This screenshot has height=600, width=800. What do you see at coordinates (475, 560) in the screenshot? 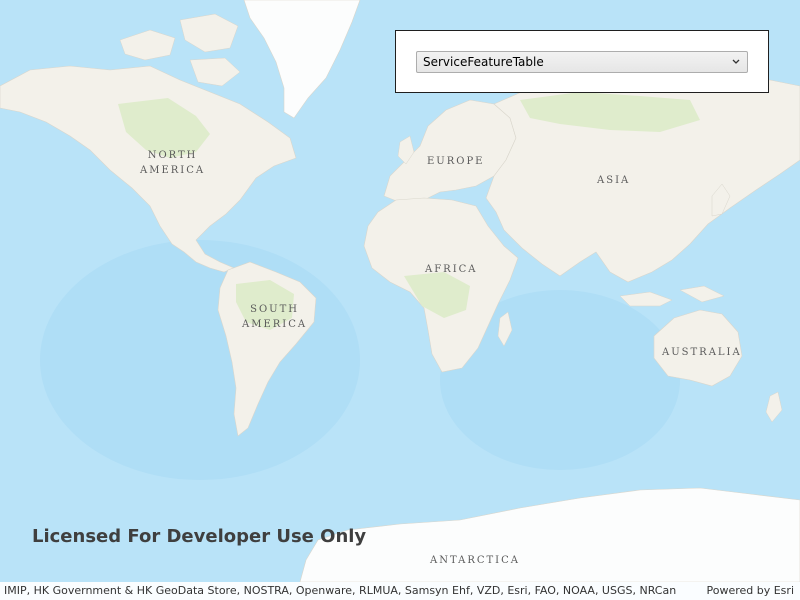
I see `label-antarctica: ANTARCTICA` at bounding box center [475, 560].